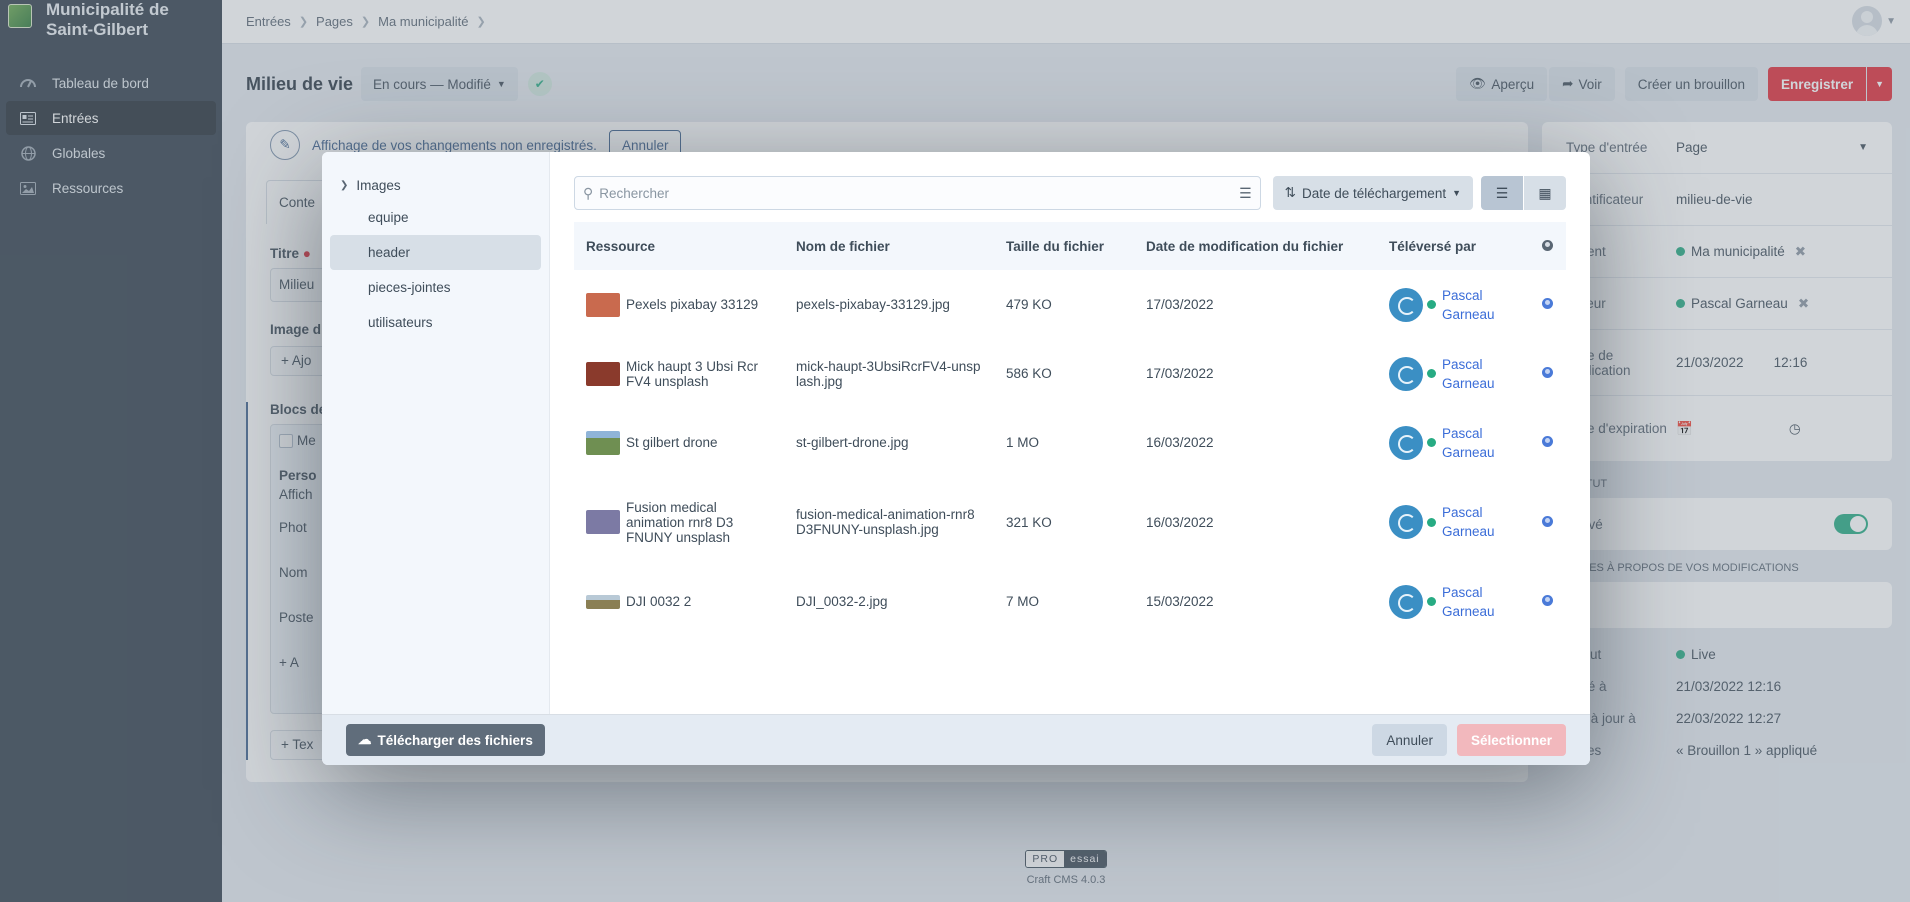 The height and width of the screenshot is (902, 1910). Describe the element at coordinates (388, 217) in the screenshot. I see `source-label: equipe` at that location.